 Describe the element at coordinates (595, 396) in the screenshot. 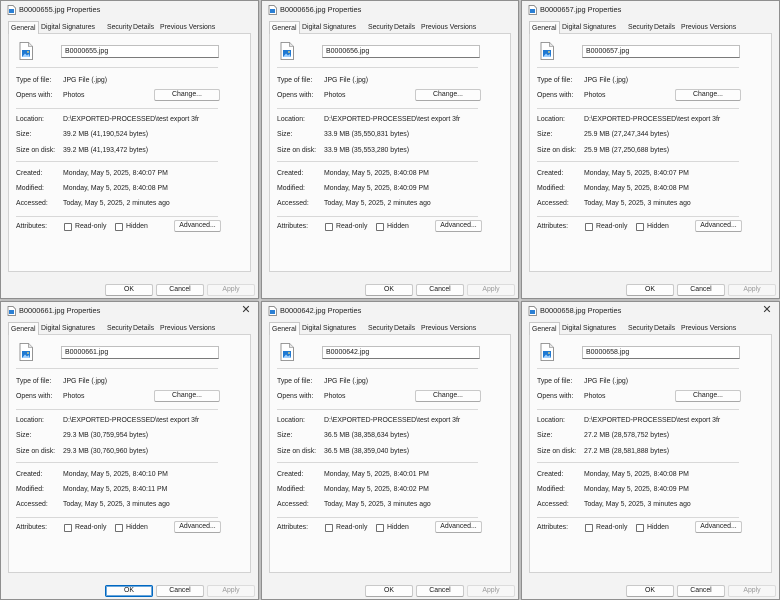

I see `opens-with-value: Photos` at that location.